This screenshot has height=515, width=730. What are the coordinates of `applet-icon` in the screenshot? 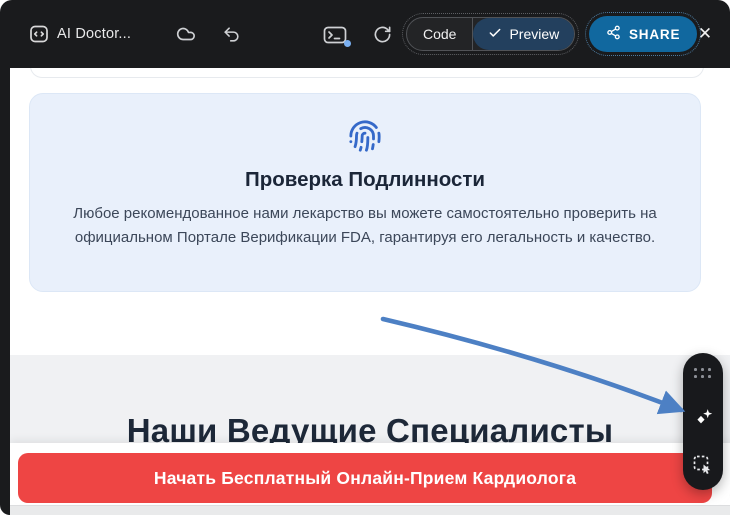 It's located at (39, 34).